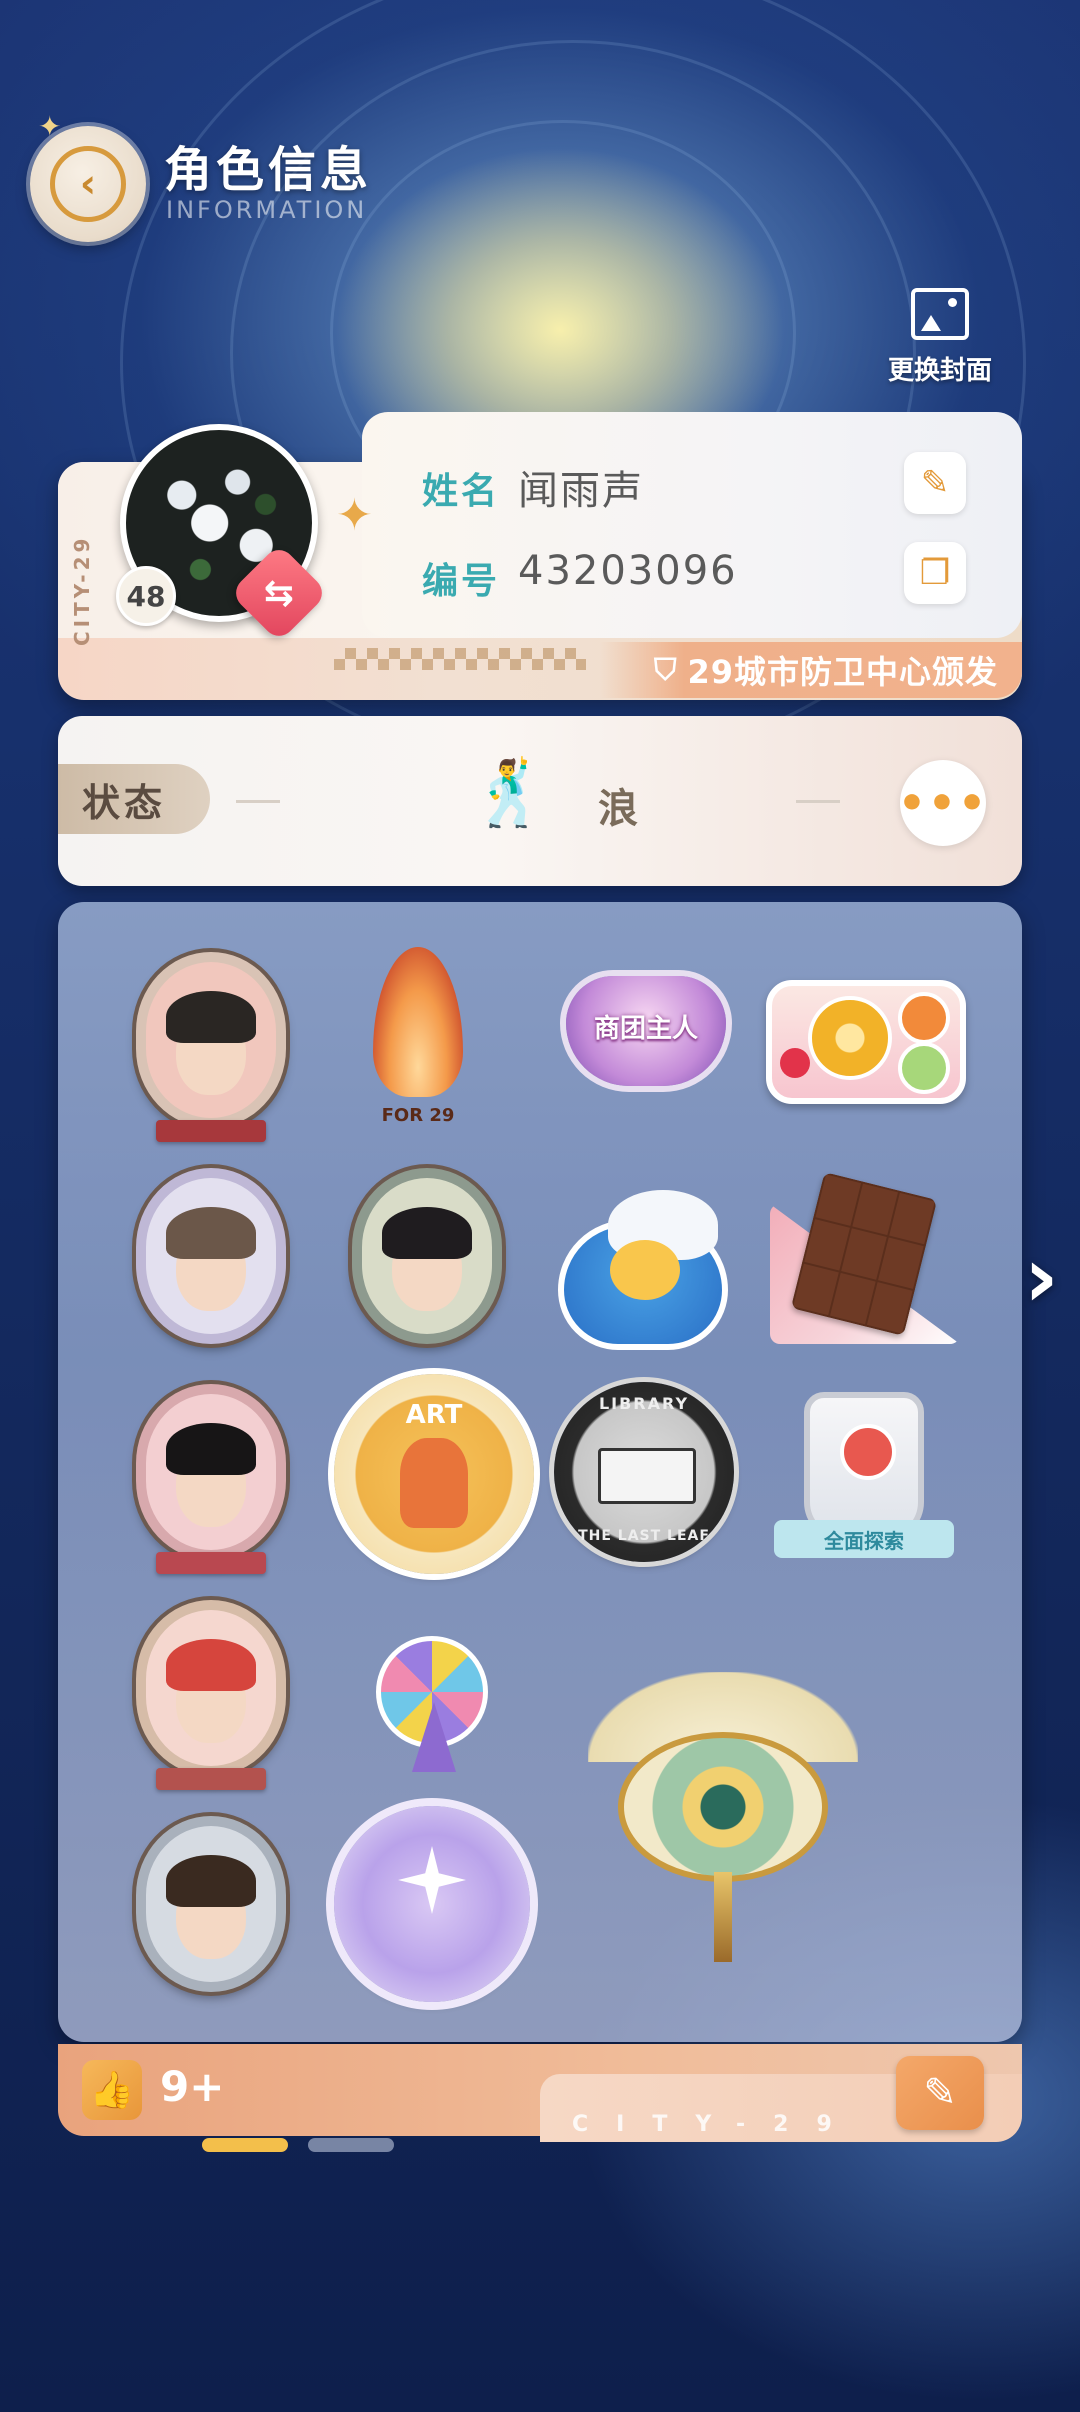 The image size is (1080, 2412). I want to click on more-icon: •••, so click(943, 803).